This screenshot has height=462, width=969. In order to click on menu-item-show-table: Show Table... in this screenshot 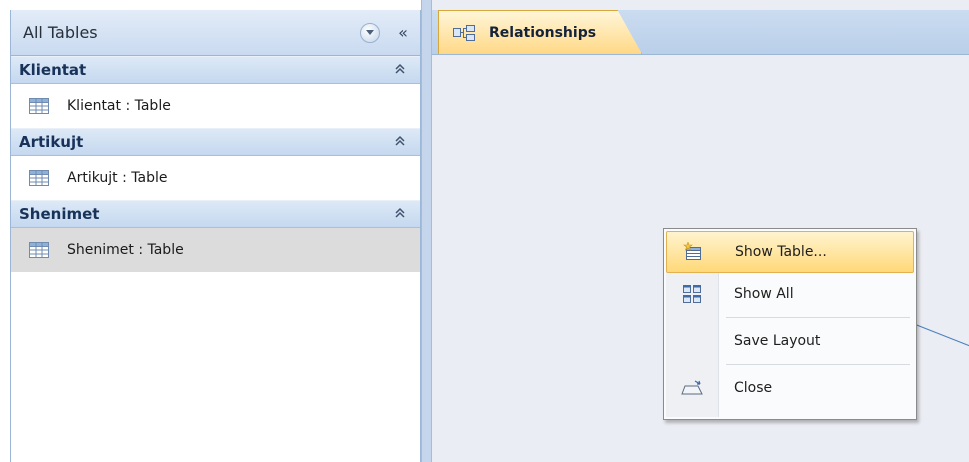, I will do `click(790, 252)`.